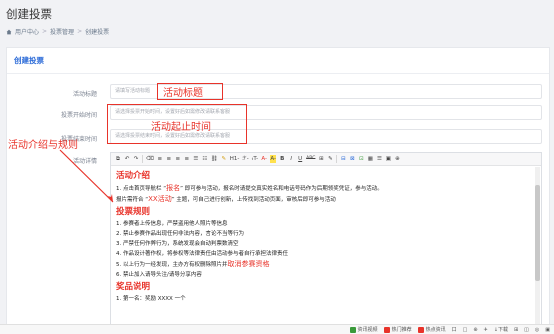 The width and height of the screenshot is (554, 334). What do you see at coordinates (248, 264) in the screenshot?
I see `rule-5-highlight: 取消参赛资格` at bounding box center [248, 264].